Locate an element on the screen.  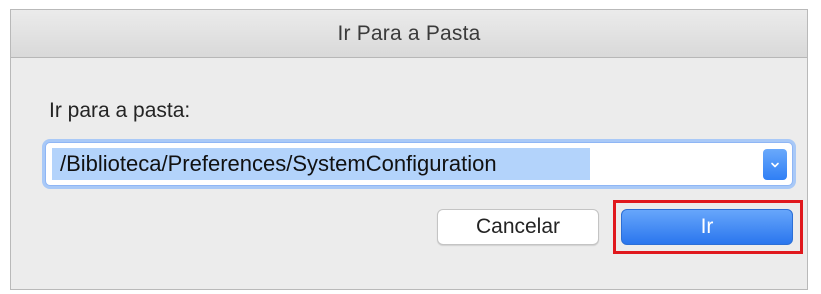
chevron-down-icon is located at coordinates (775, 164).